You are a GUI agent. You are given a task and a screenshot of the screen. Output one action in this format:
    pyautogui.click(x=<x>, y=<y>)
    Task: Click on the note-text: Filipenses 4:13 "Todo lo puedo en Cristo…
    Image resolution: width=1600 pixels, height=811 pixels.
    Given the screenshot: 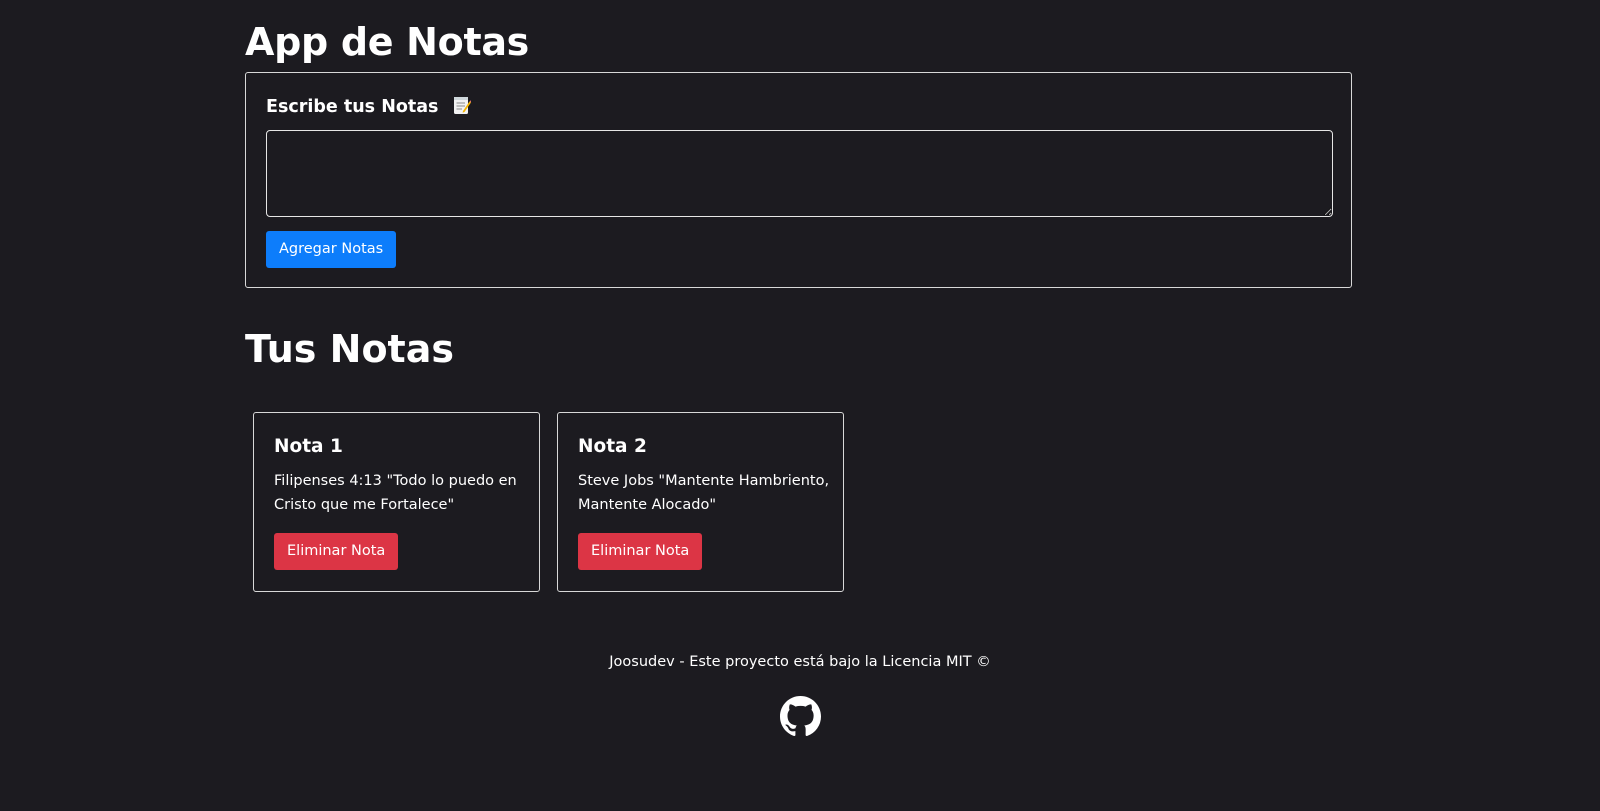 What is the action you would take?
    pyautogui.click(x=395, y=493)
    